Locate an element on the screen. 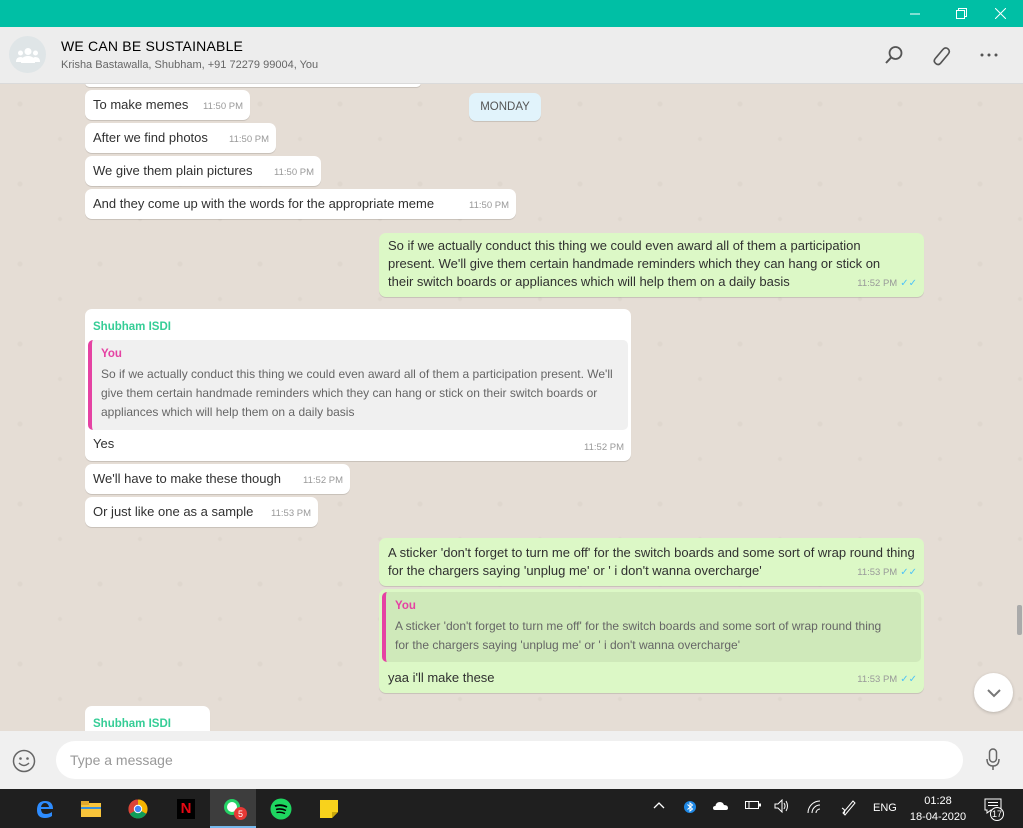 The image size is (1023, 828). scroll-down-button is located at coordinates (993, 692).